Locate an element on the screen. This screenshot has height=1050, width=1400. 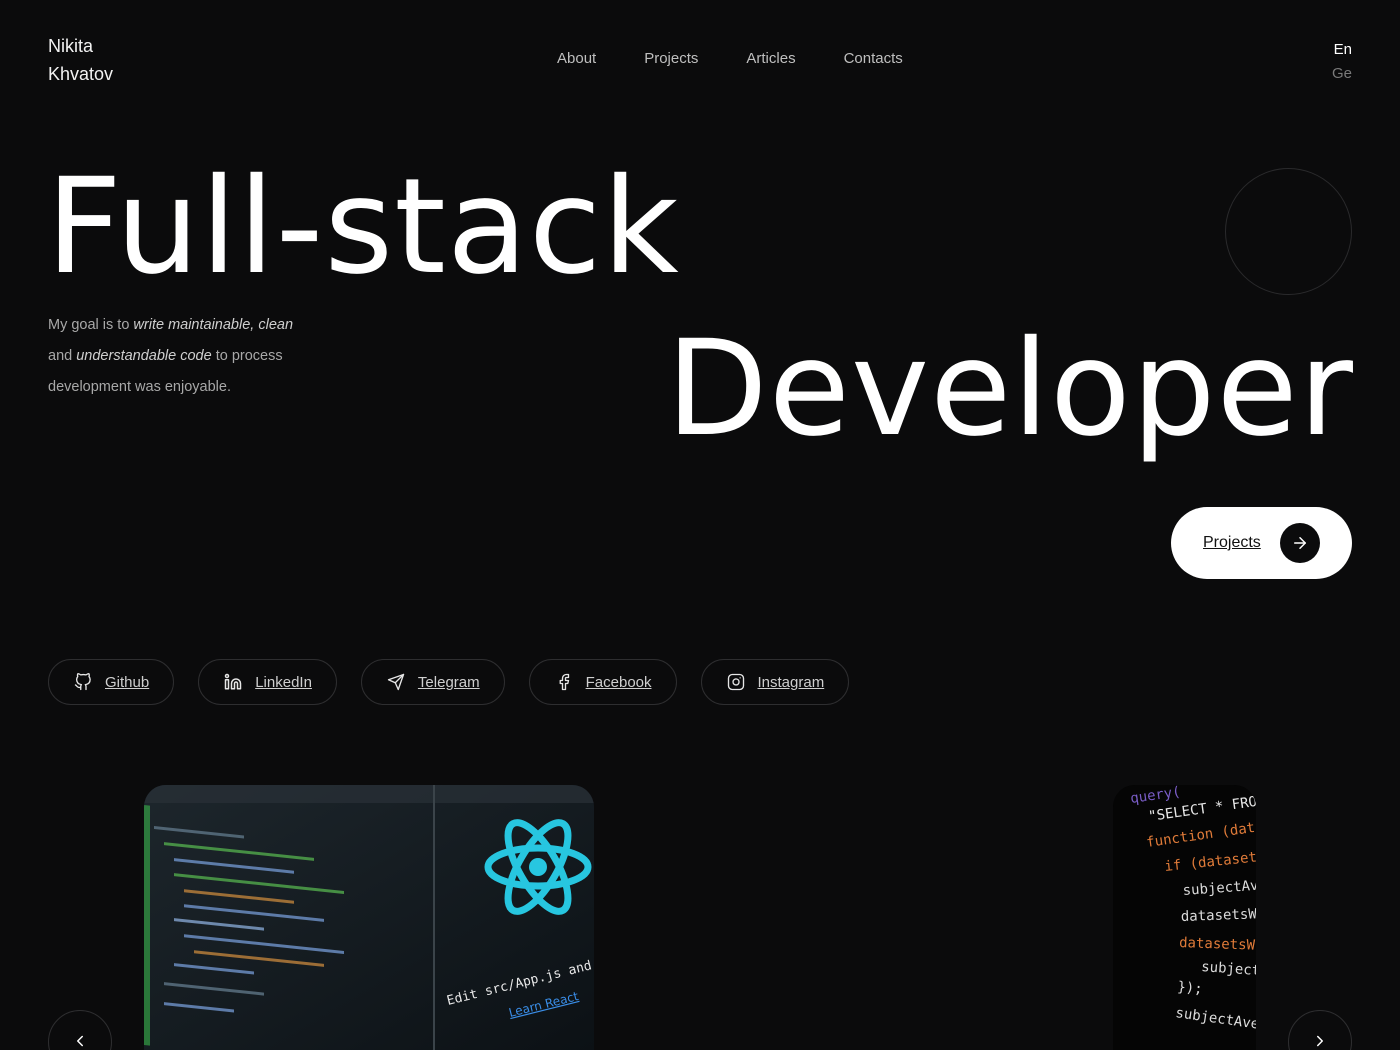
carousel-next-button is located at coordinates (1320, 1030).